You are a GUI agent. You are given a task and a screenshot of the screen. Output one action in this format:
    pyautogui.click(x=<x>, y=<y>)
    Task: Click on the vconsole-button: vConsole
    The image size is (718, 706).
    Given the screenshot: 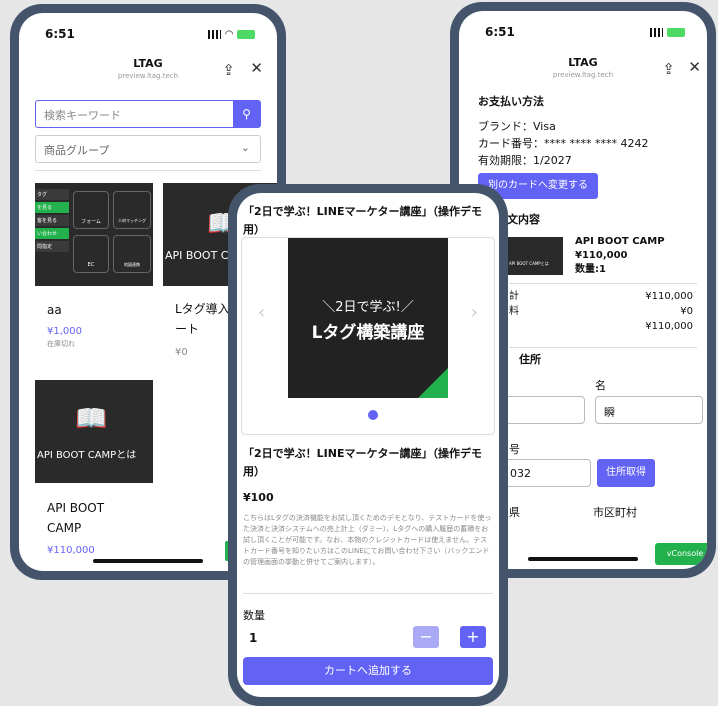 What is the action you would take?
    pyautogui.click(x=681, y=554)
    